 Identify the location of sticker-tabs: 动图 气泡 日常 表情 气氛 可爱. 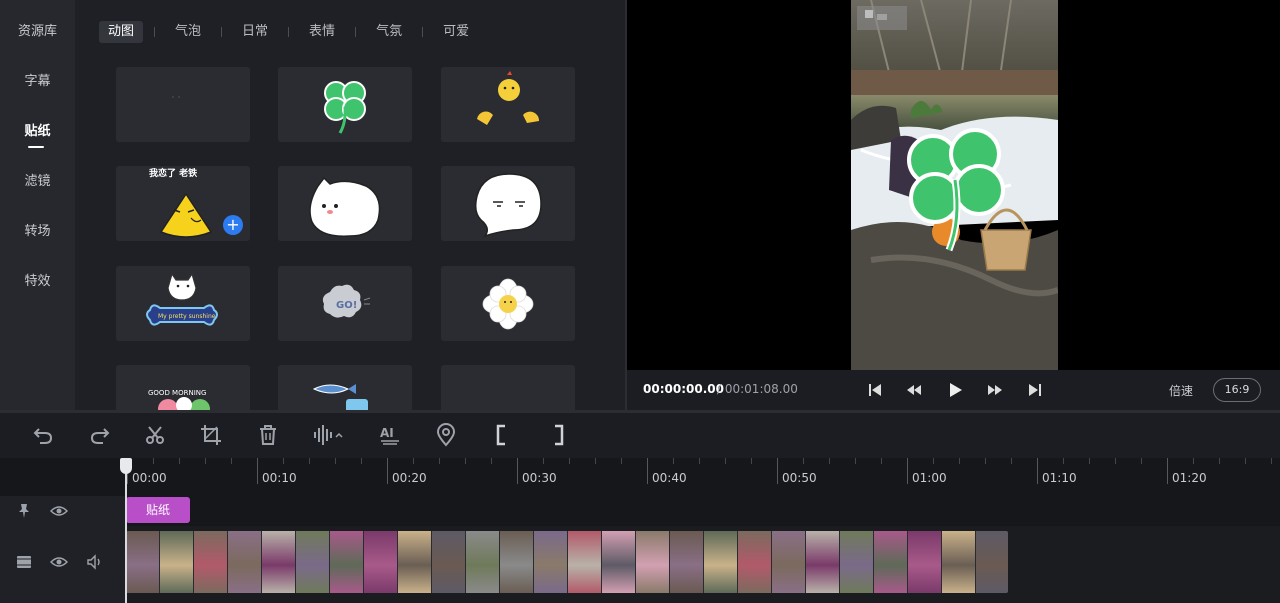
(288, 32).